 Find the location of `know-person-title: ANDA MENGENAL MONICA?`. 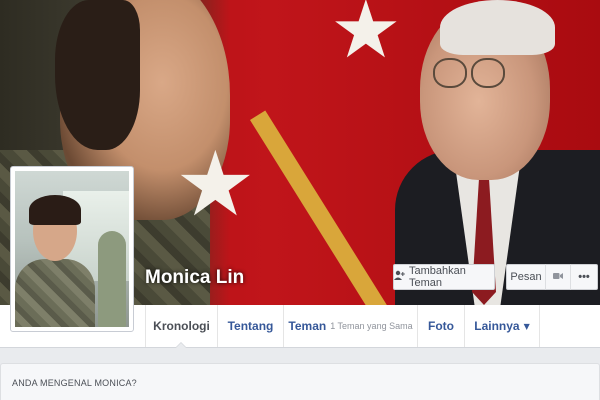

know-person-title: ANDA MENGENAL MONICA? is located at coordinates (74, 383).